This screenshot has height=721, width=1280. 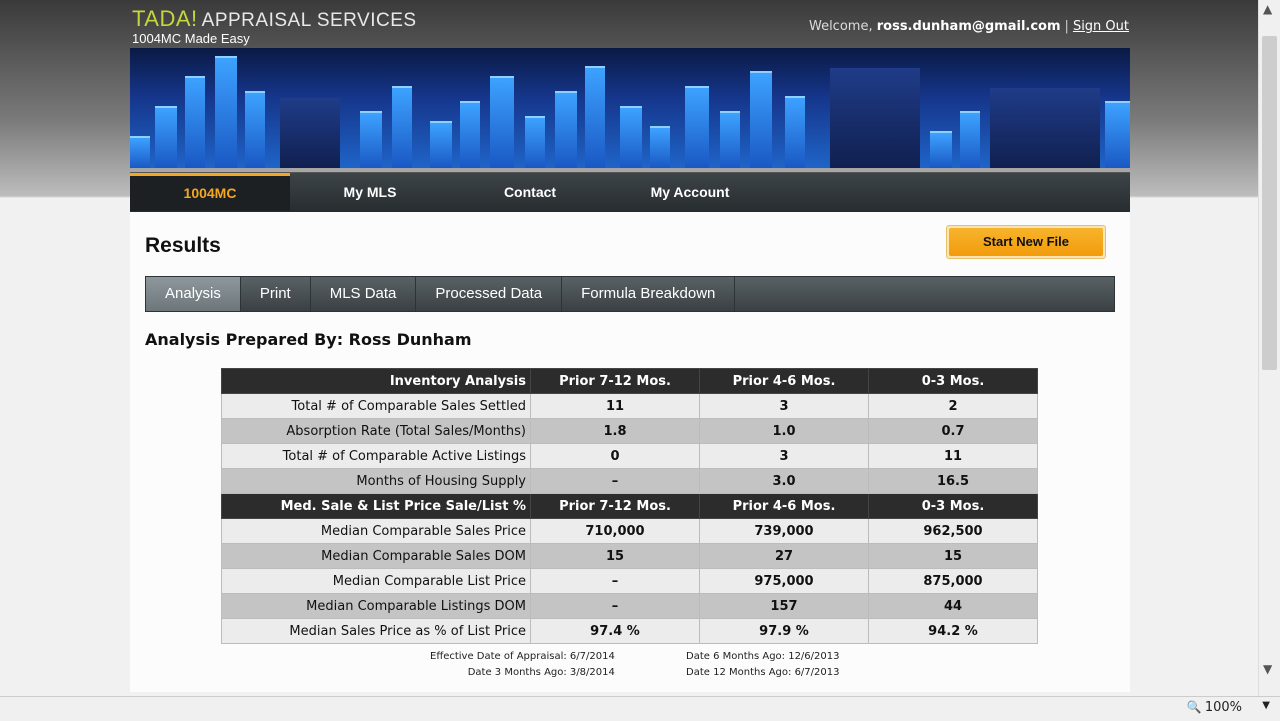 I want to click on table-row: Median Comparable Sales DOM 15 27 15, so click(x=629, y=556).